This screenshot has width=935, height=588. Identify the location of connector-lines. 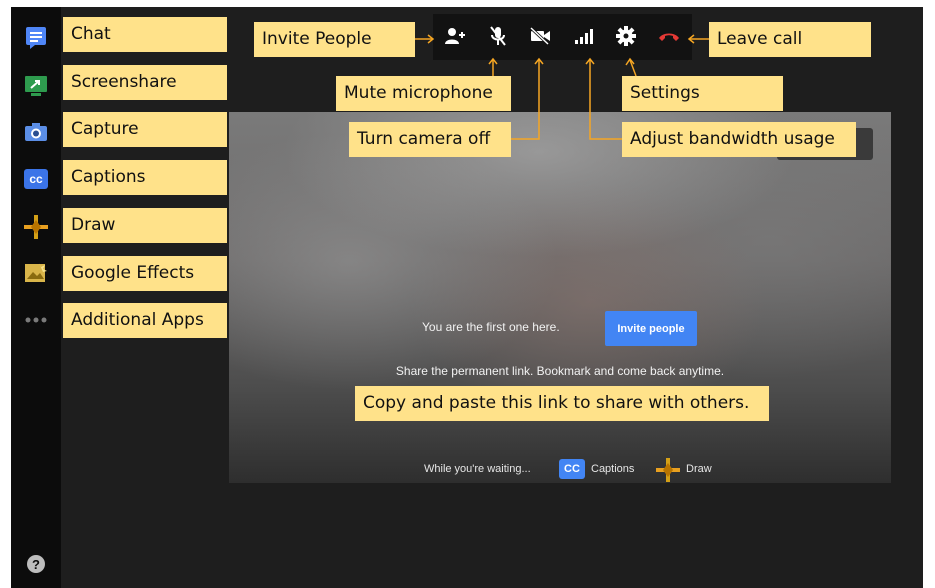
(562, 87).